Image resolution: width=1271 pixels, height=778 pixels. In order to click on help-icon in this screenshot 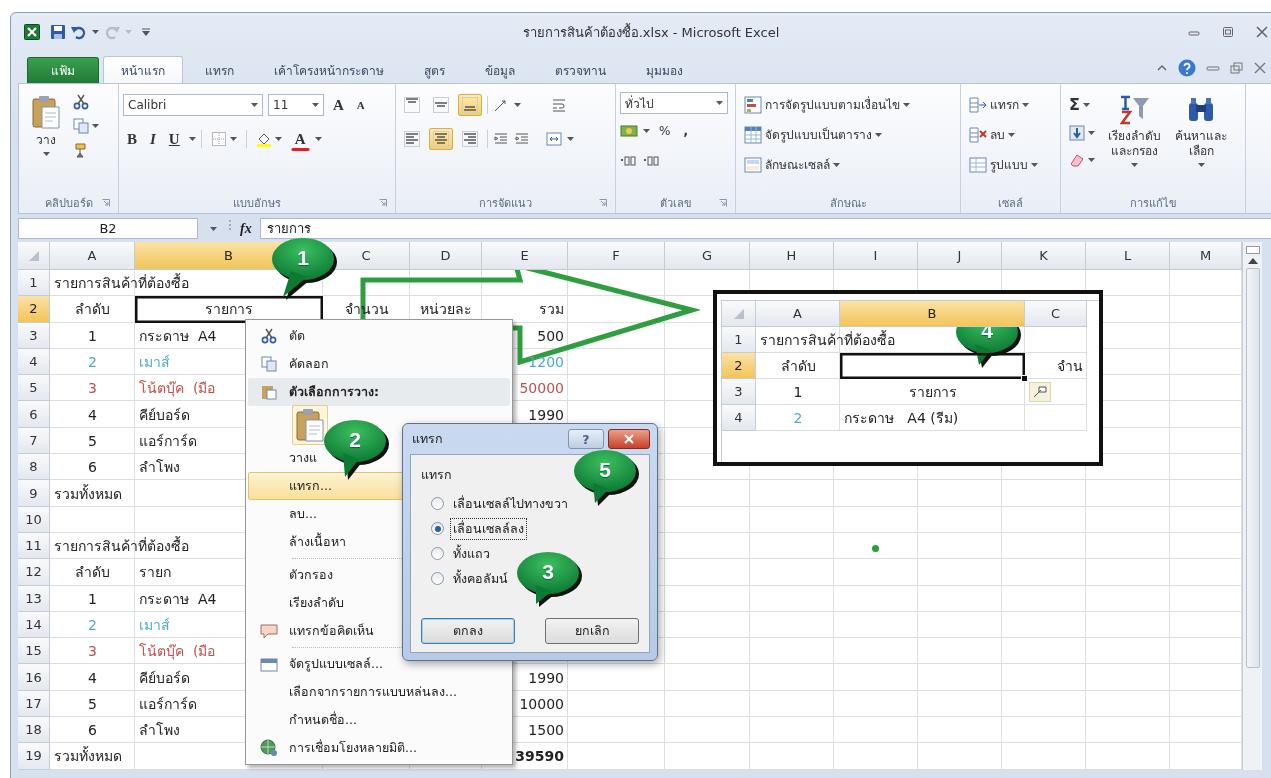, I will do `click(1187, 68)`.